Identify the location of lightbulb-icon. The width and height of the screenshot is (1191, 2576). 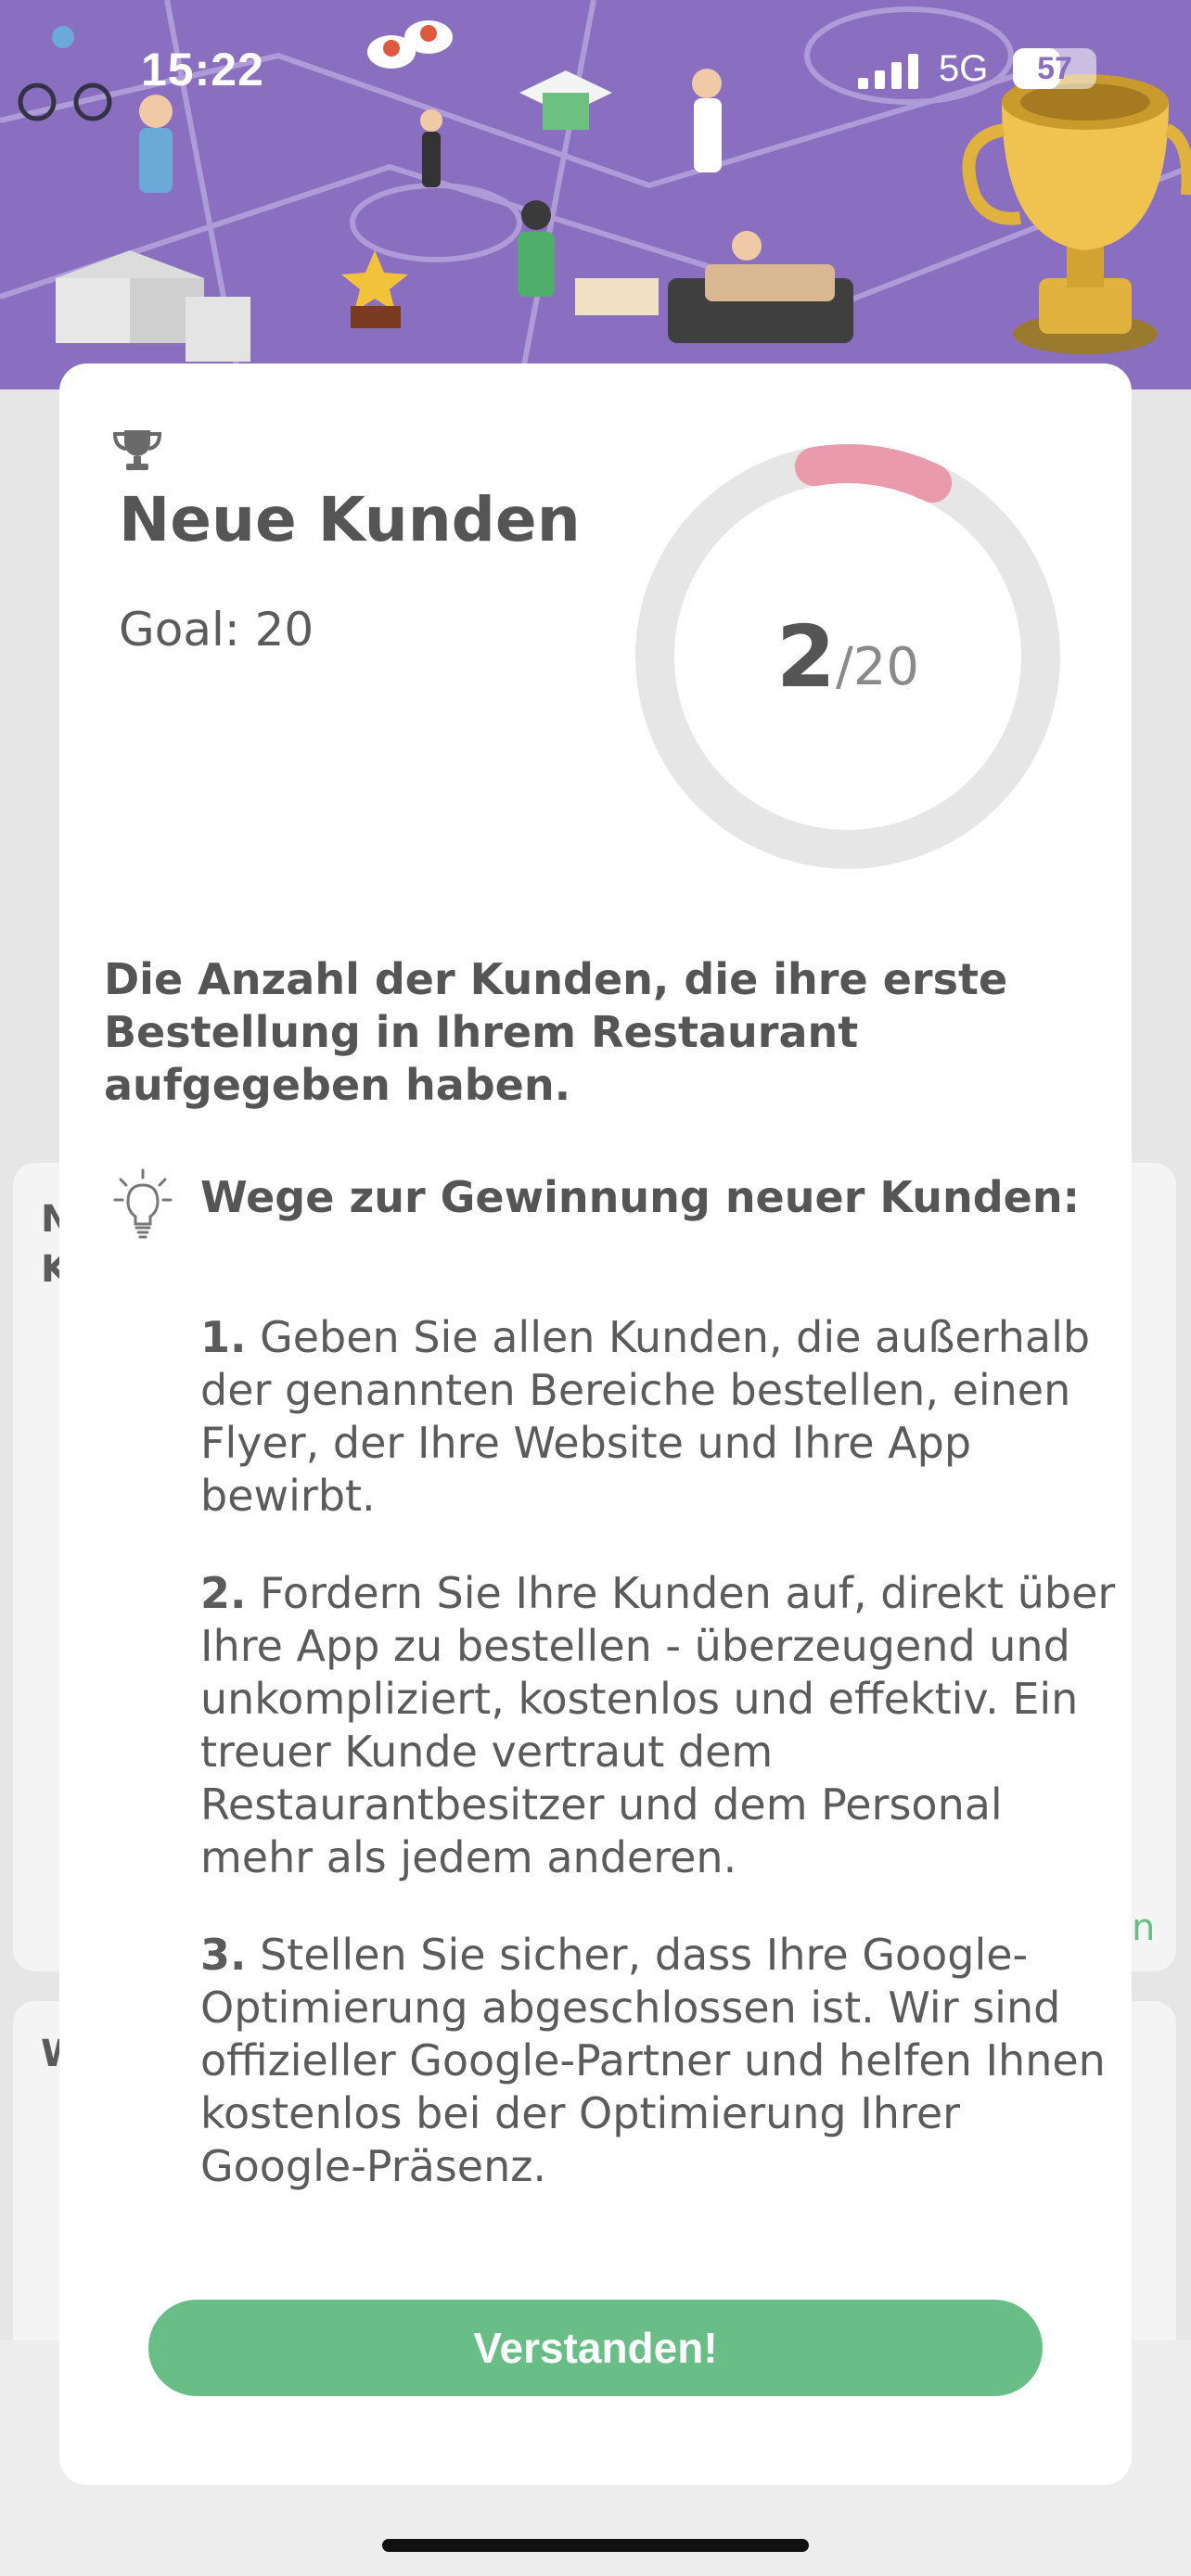
(143, 1203).